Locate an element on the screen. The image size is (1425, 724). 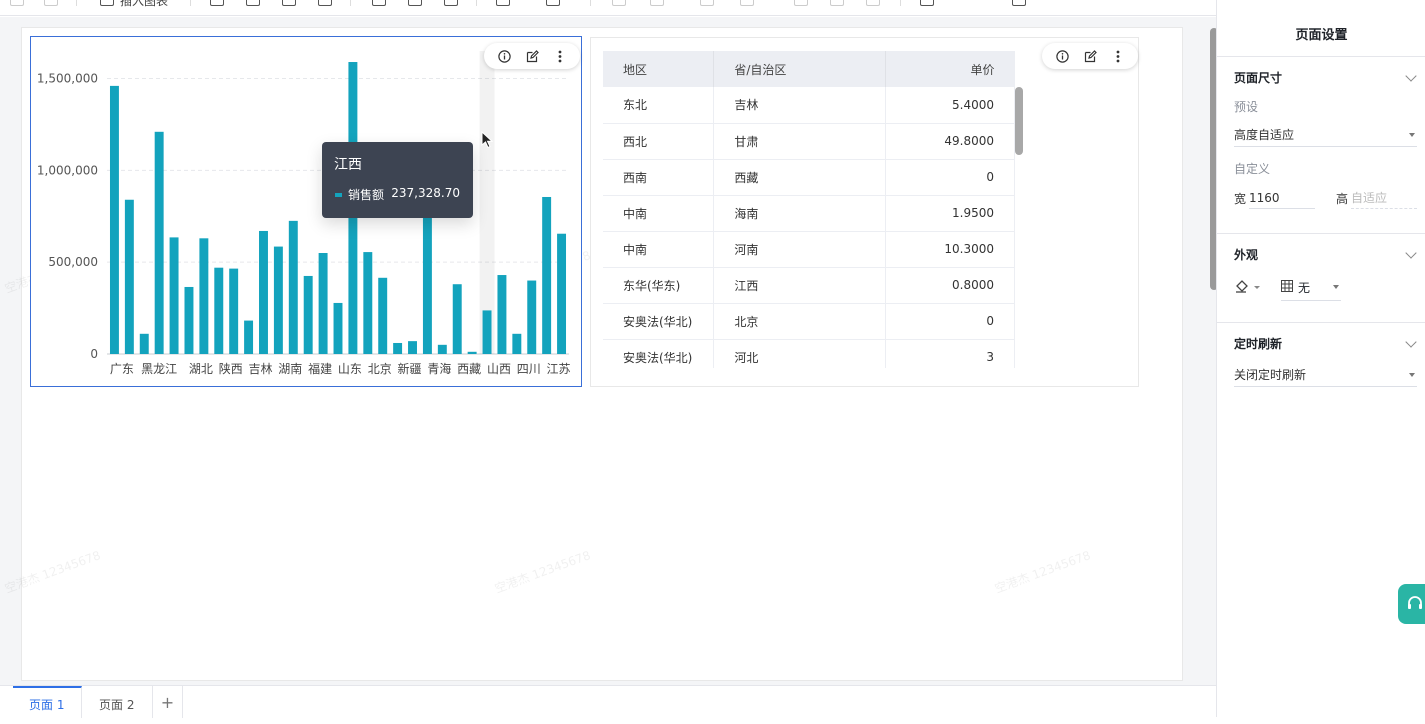
insert-chart-icon is located at coordinates (107, 3).